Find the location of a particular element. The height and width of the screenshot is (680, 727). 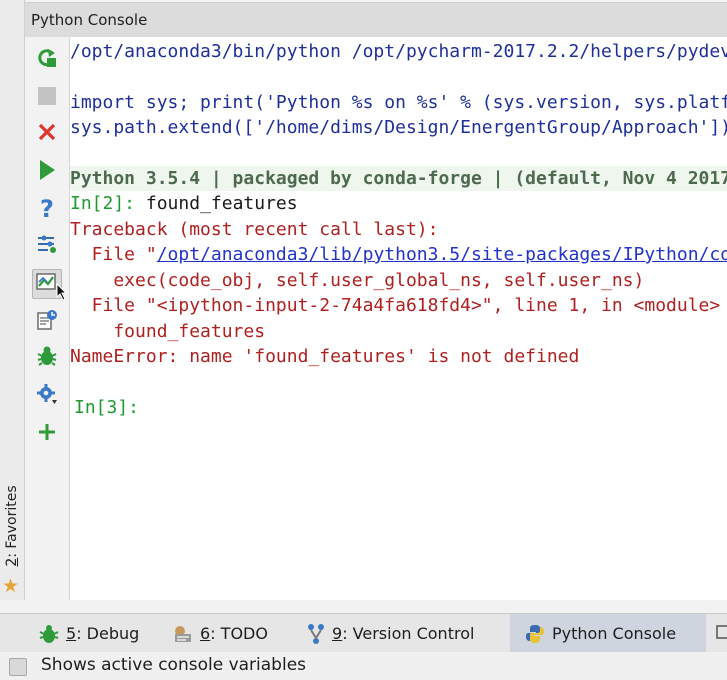

status-message: Shows active console variables is located at coordinates (174, 665).